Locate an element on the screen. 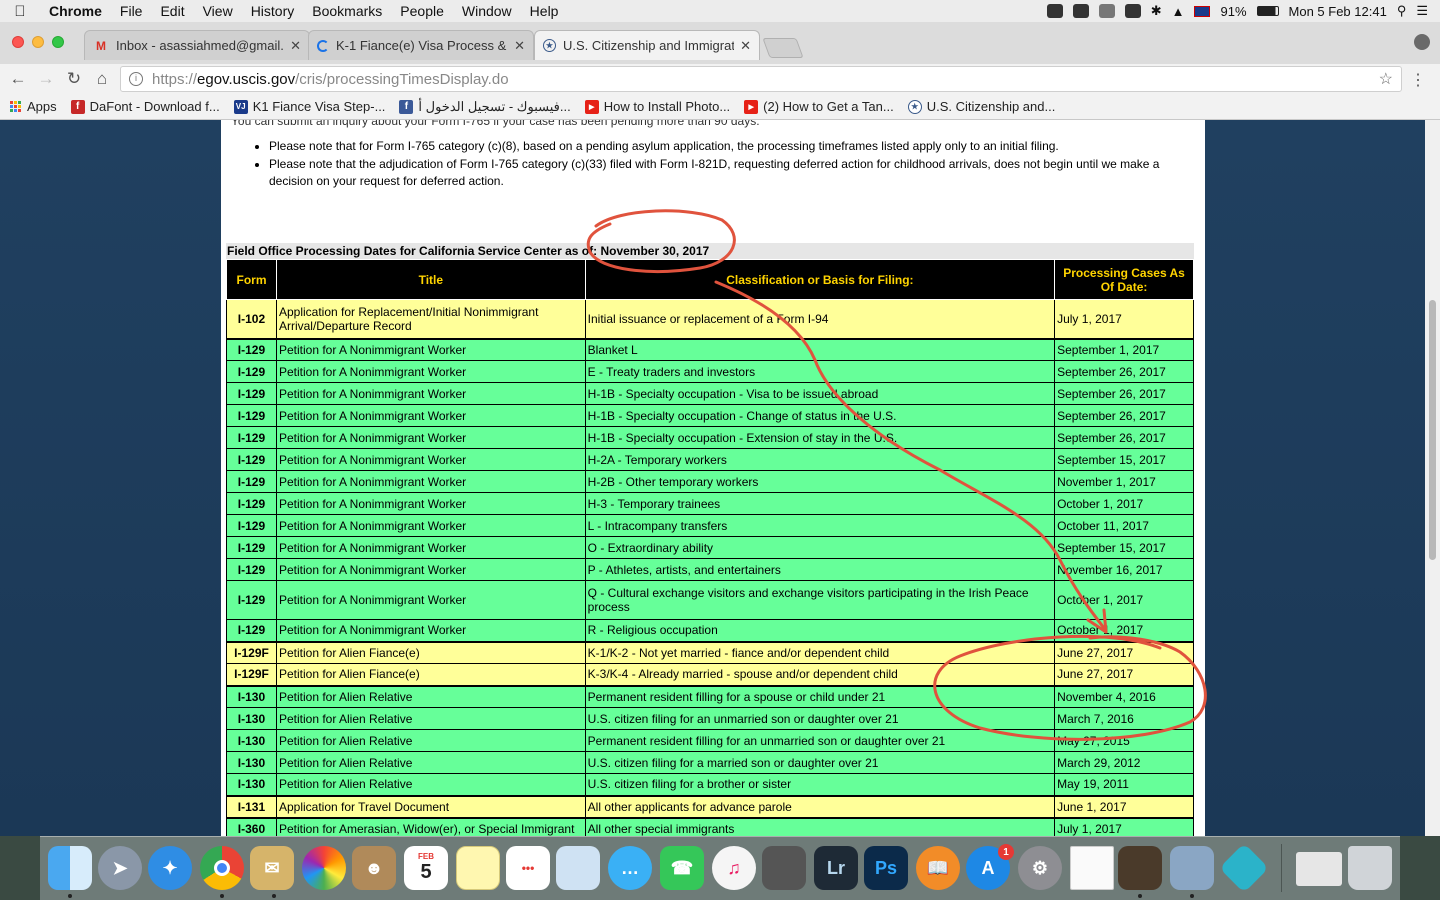 The width and height of the screenshot is (1440, 900). cell-form: I-129 is located at coordinates (251, 525).